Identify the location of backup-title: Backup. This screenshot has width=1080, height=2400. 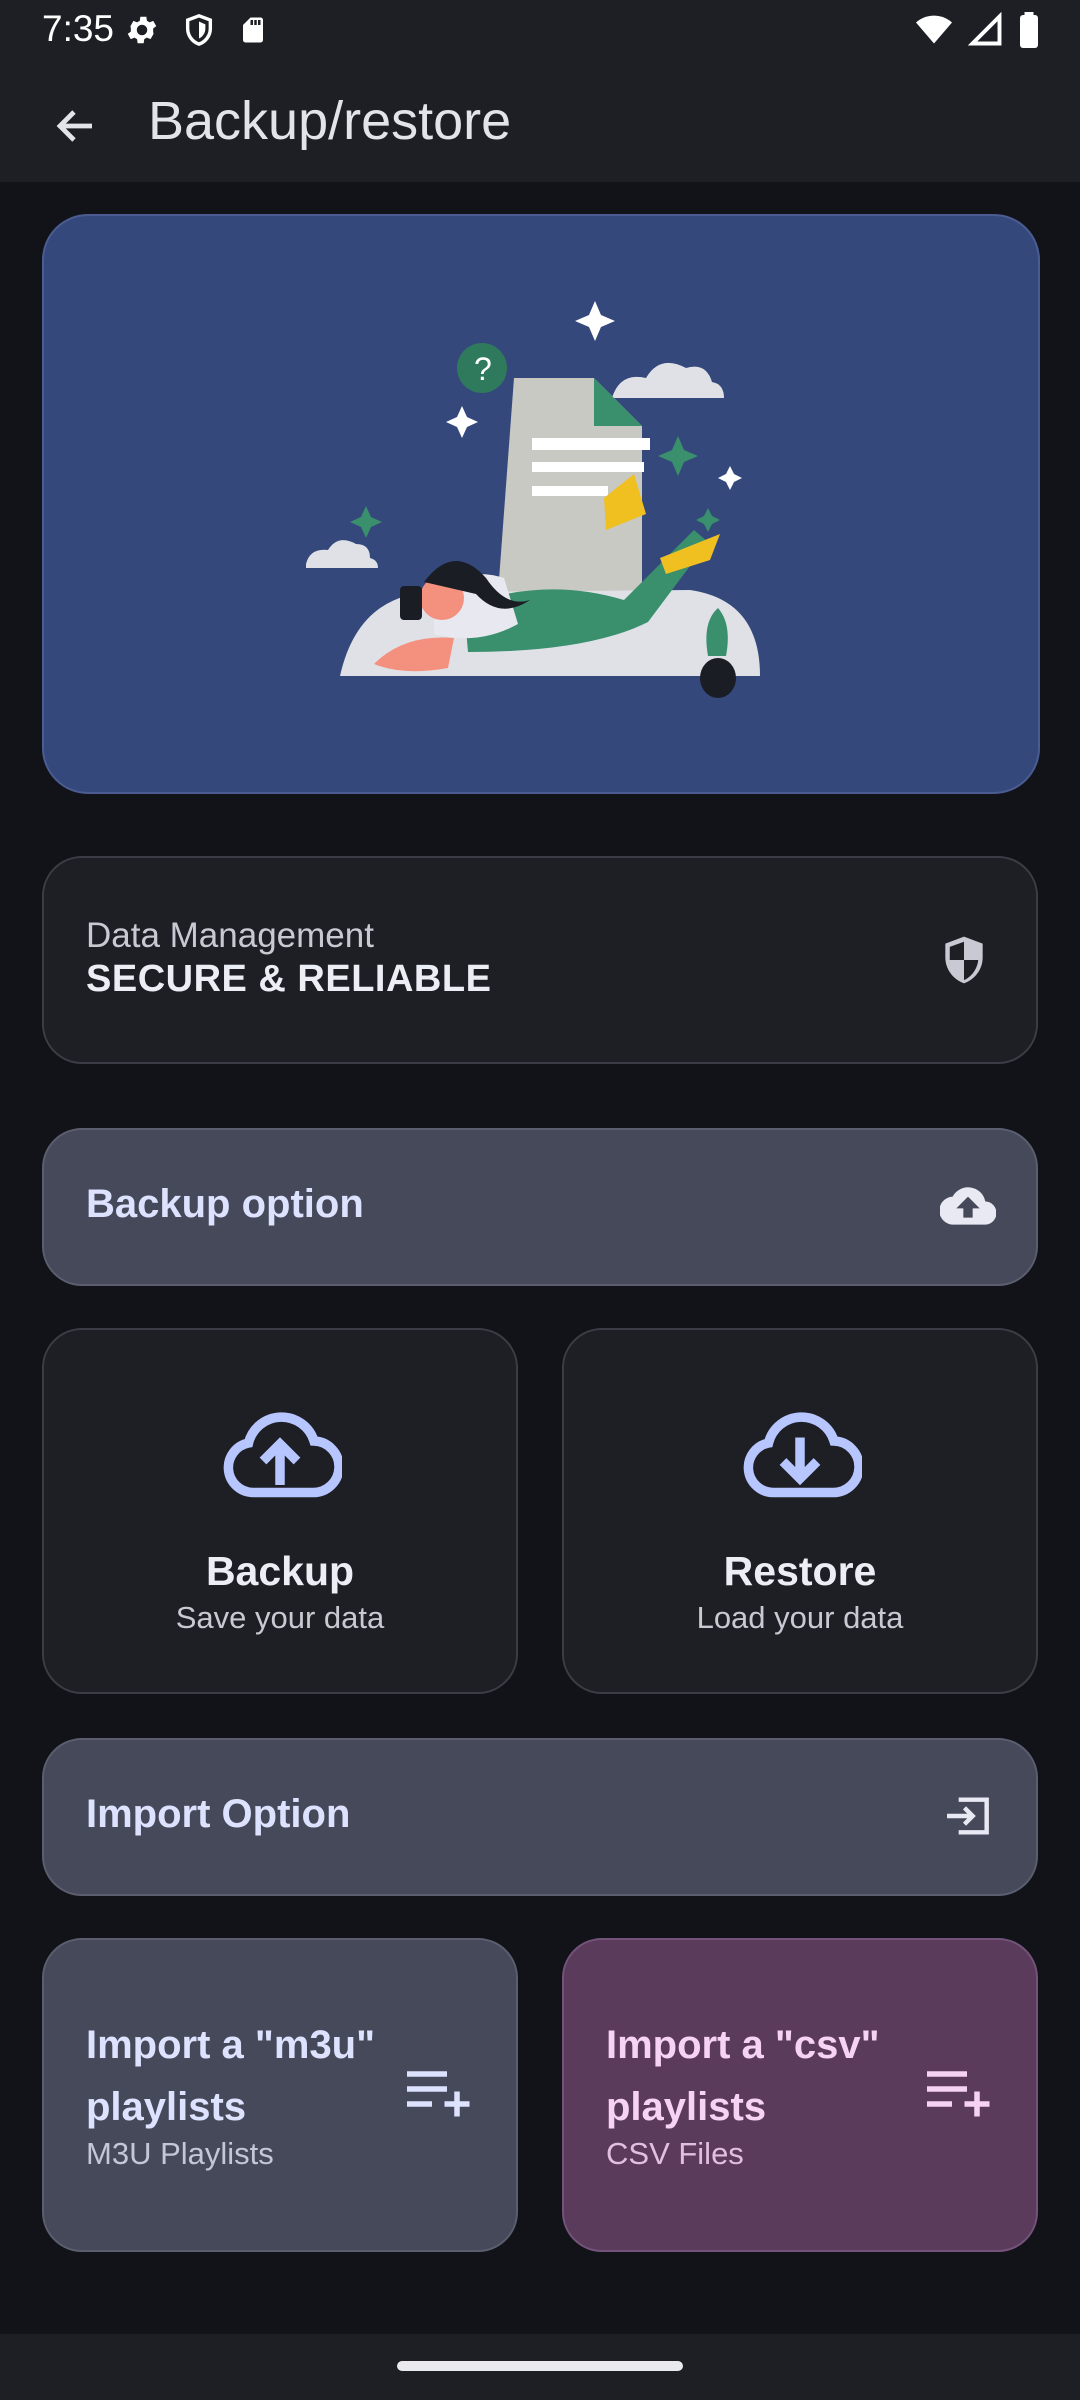
(280, 1571).